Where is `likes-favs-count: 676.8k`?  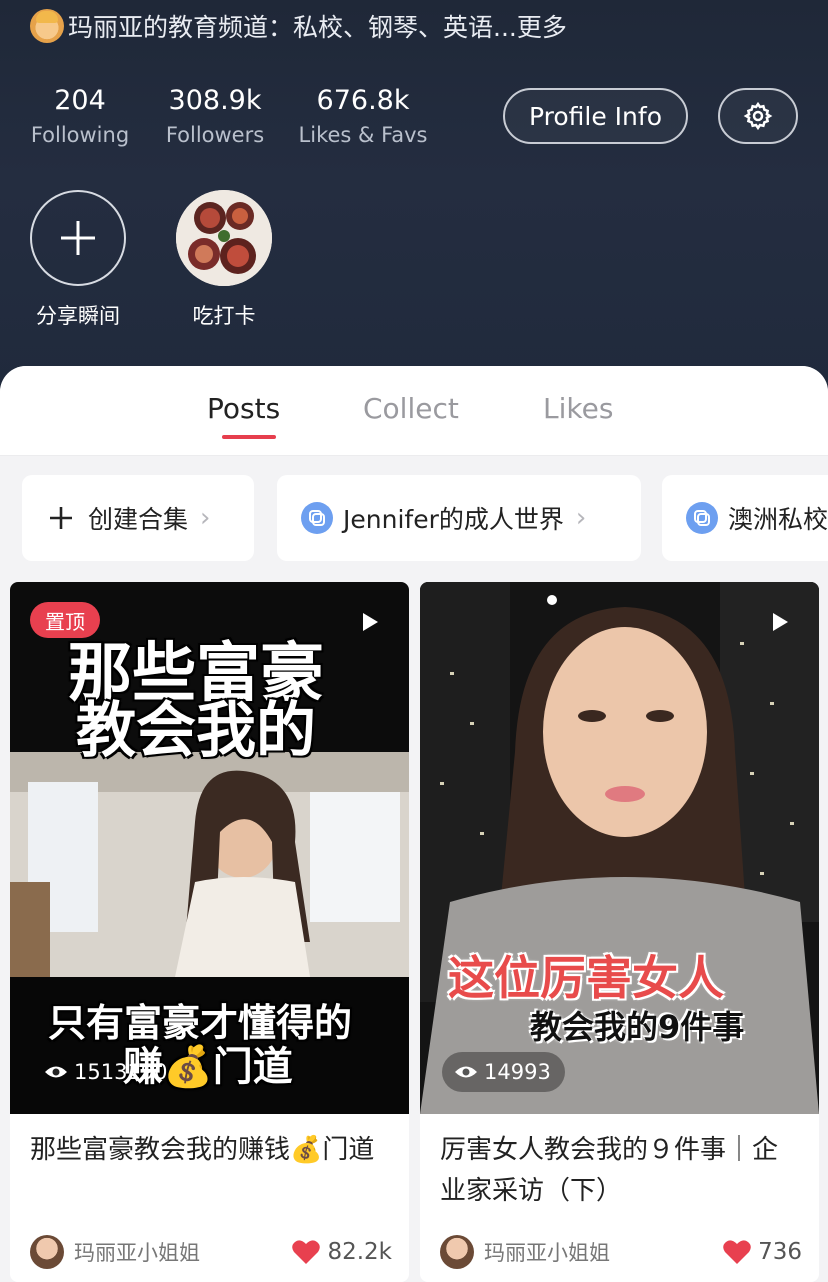 likes-favs-count: 676.8k is located at coordinates (363, 100).